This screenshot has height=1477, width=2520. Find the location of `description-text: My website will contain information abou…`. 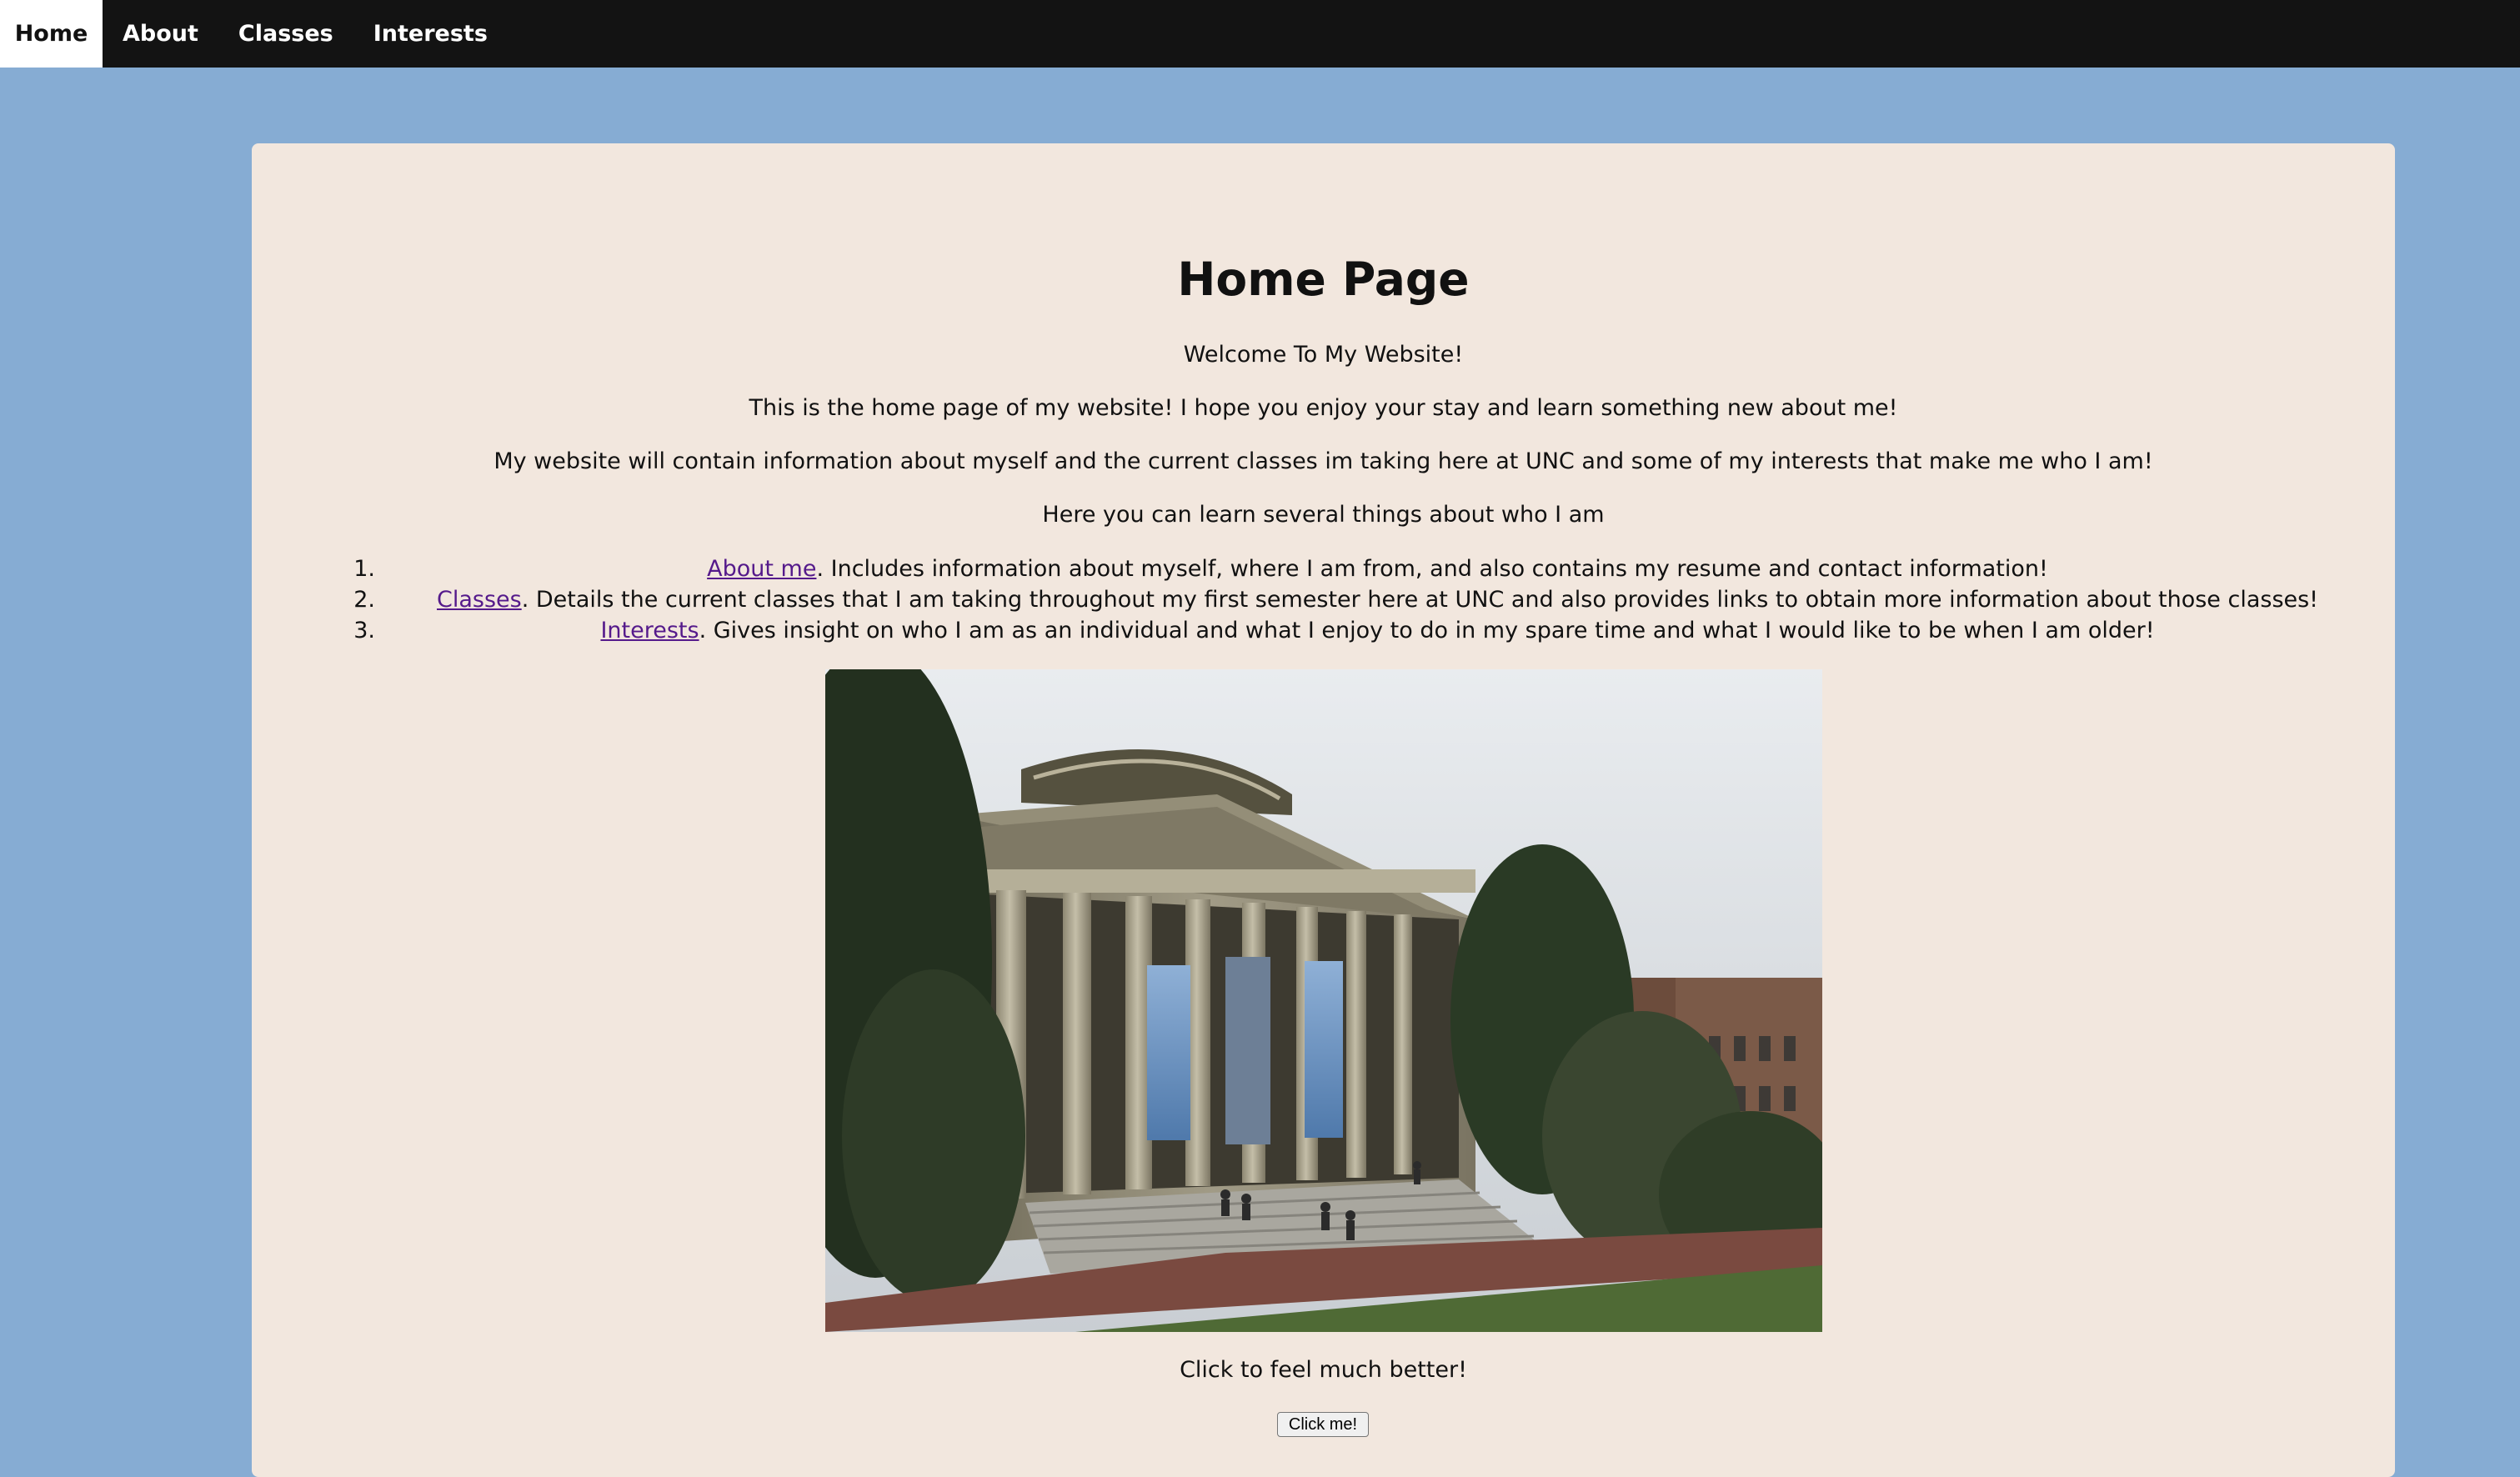

description-text: My website will contain information abou… is located at coordinates (1323, 461).